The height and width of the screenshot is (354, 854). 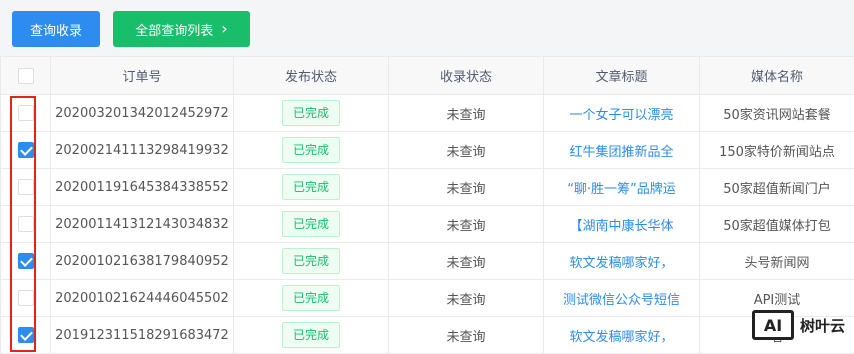 What do you see at coordinates (777, 150) in the screenshot?
I see `media-name-cell: 150家特价新闻站点` at bounding box center [777, 150].